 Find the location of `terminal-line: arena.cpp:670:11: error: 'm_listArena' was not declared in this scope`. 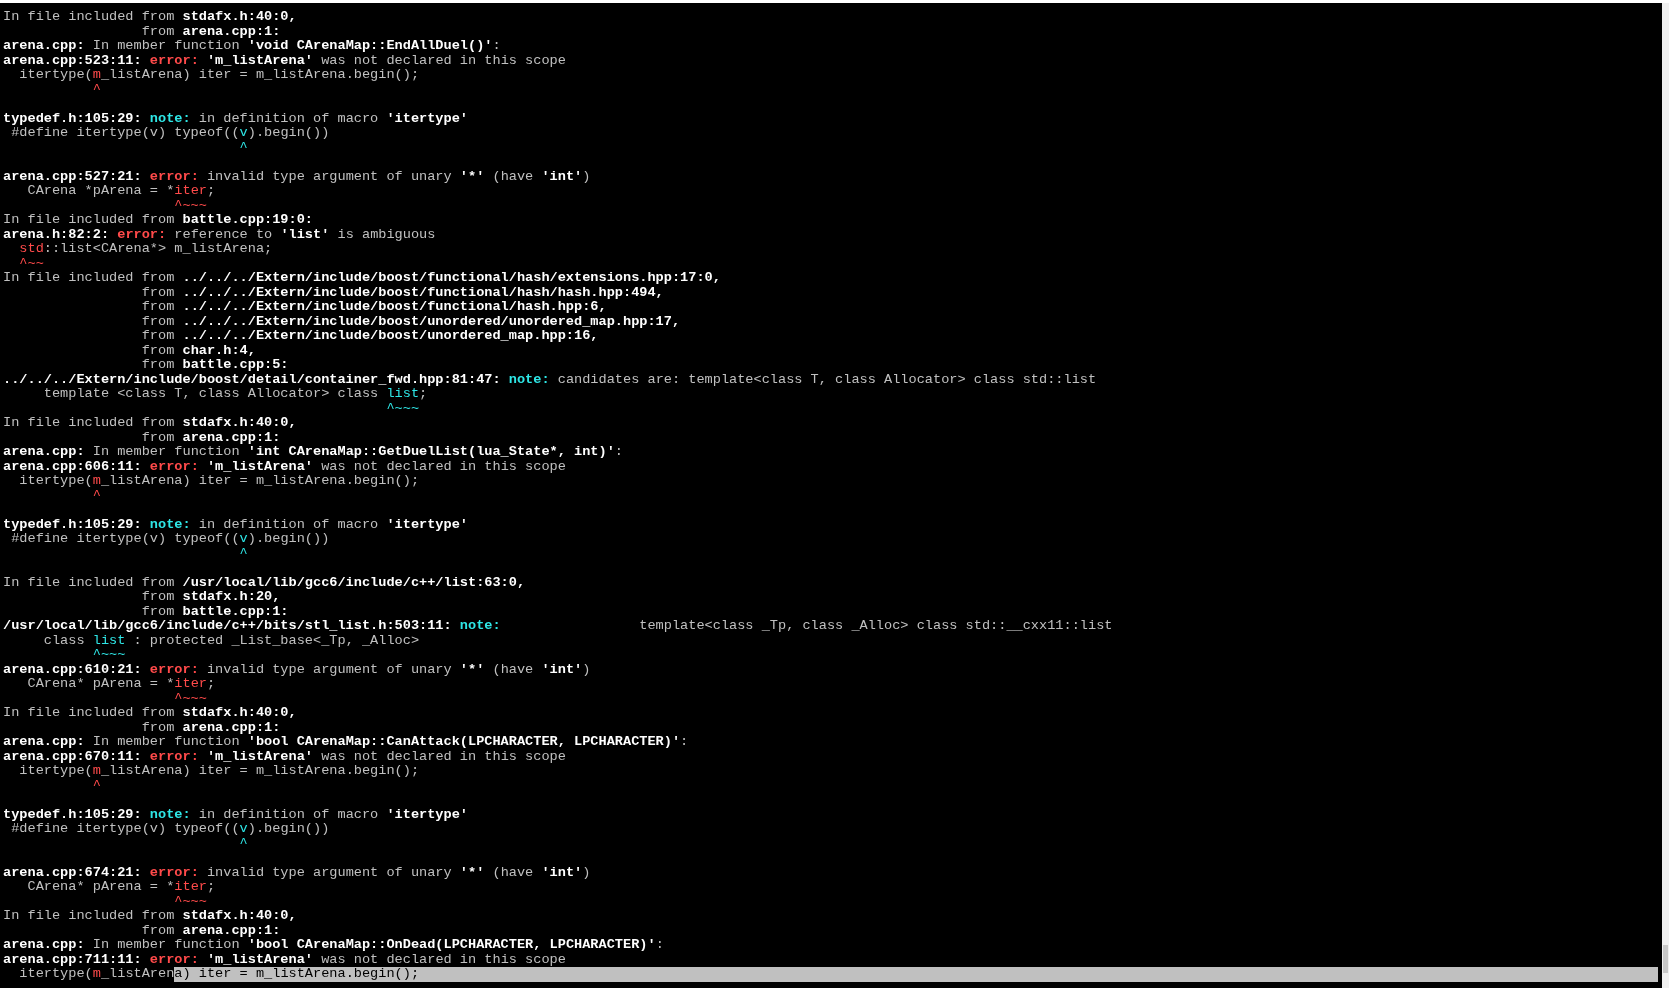

terminal-line: arena.cpp:670:11: error: 'm_listArena' was not declared in this scope is located at coordinates (285, 756).